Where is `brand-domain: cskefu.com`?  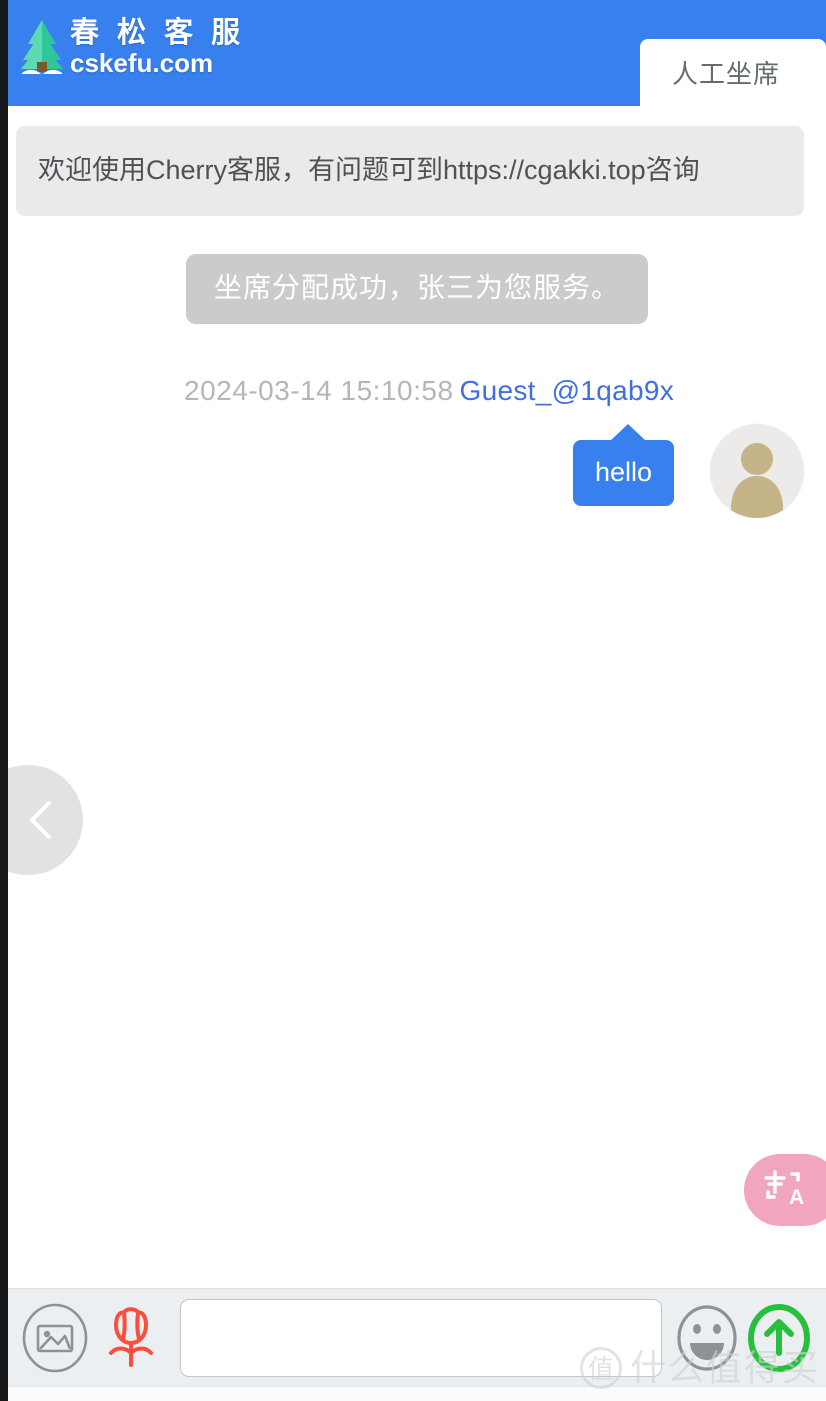
brand-domain: cskefu.com is located at coordinates (142, 63).